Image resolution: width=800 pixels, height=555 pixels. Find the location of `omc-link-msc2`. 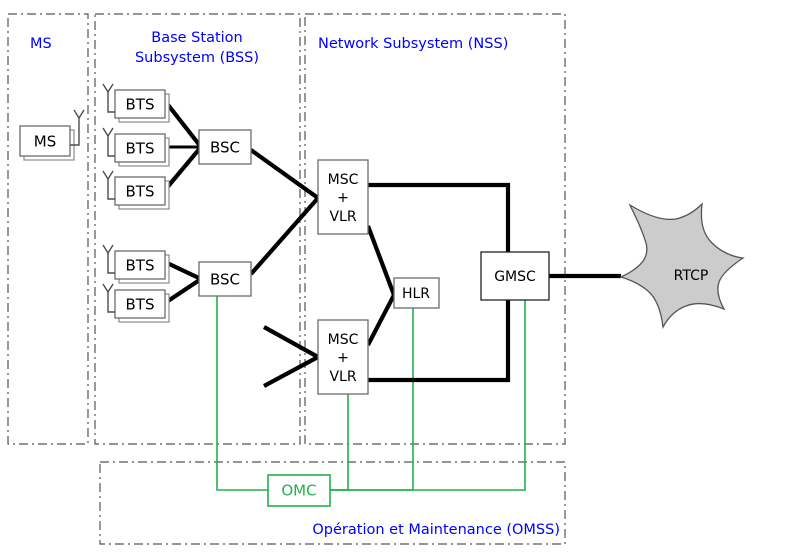

omc-link-msc2 is located at coordinates (339, 442).